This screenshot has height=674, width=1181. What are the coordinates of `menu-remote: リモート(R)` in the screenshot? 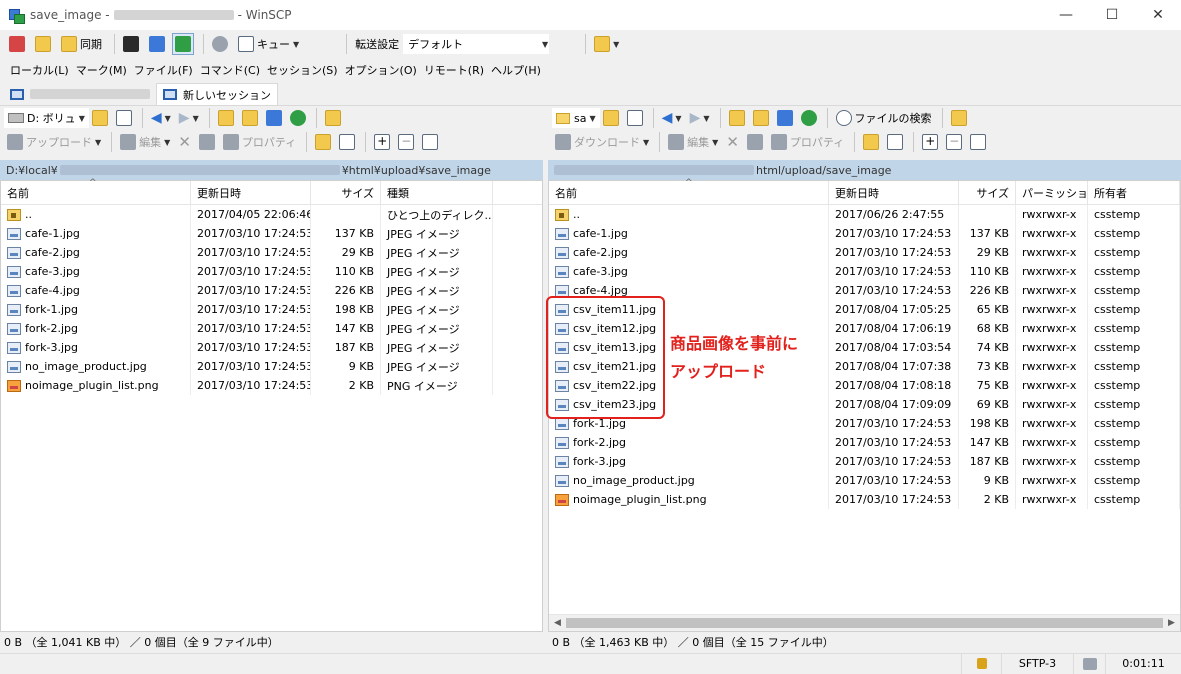 It's located at (454, 70).